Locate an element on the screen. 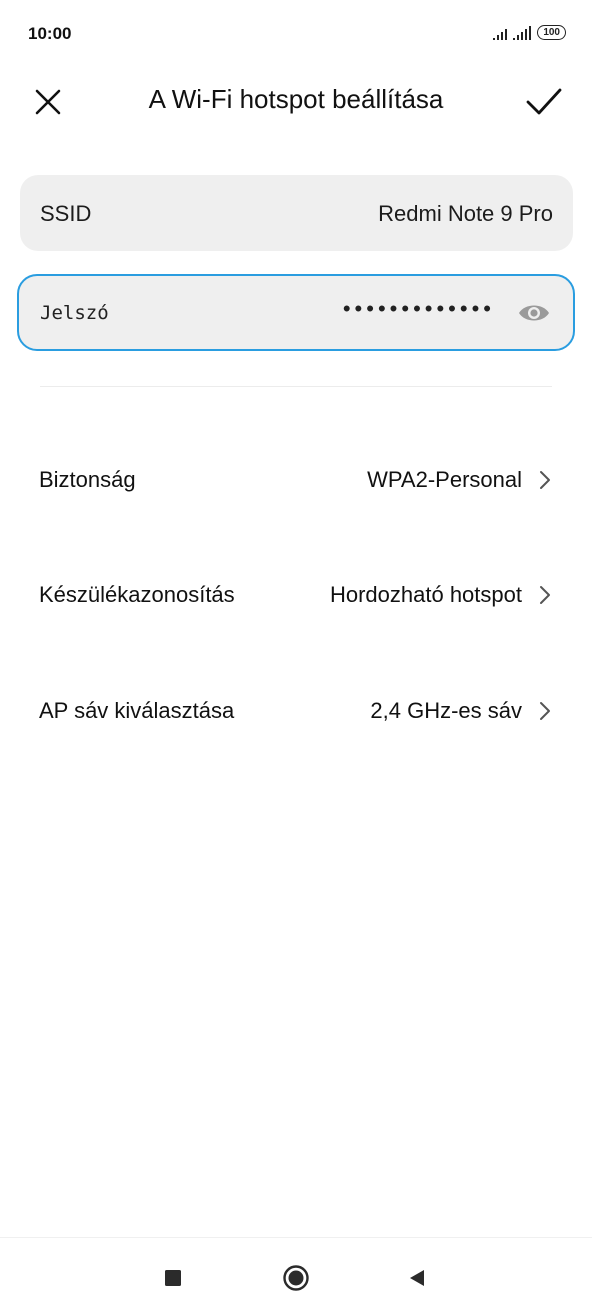 This screenshot has width=592, height=1316. checkmark-icon is located at coordinates (544, 101).